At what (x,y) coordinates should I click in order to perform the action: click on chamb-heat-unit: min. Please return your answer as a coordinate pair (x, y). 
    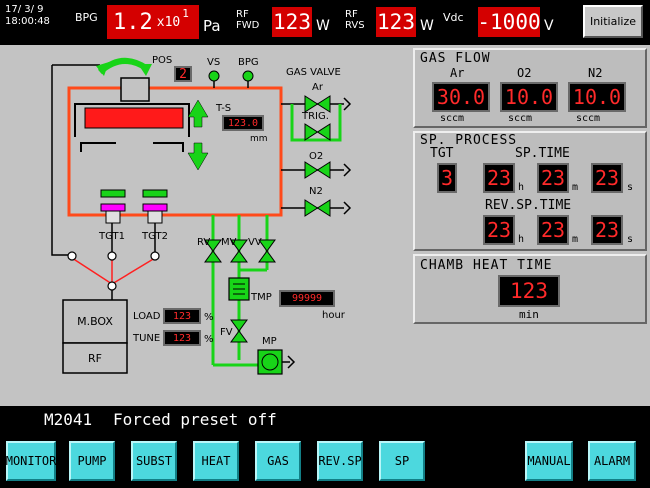
    Looking at the image, I should click on (529, 314).